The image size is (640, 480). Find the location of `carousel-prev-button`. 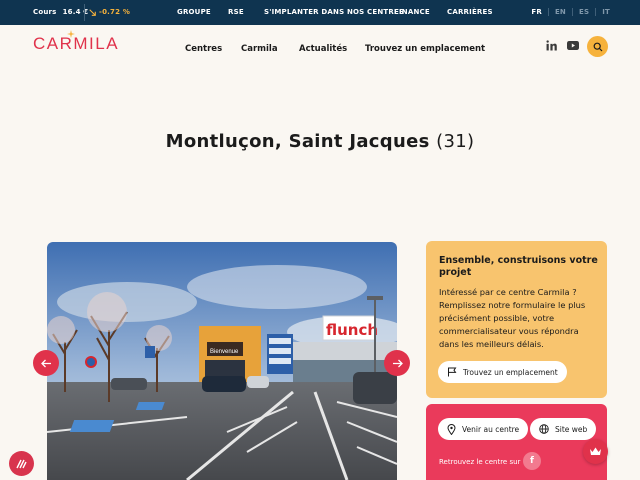

carousel-prev-button is located at coordinates (46, 363).